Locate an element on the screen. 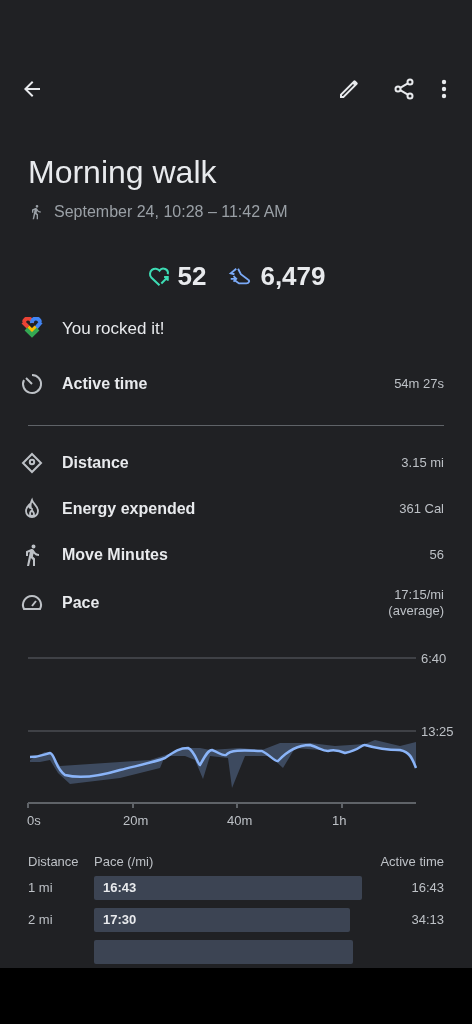 The height and width of the screenshot is (1024, 472). pace-bar: 16:43 is located at coordinates (228, 888).